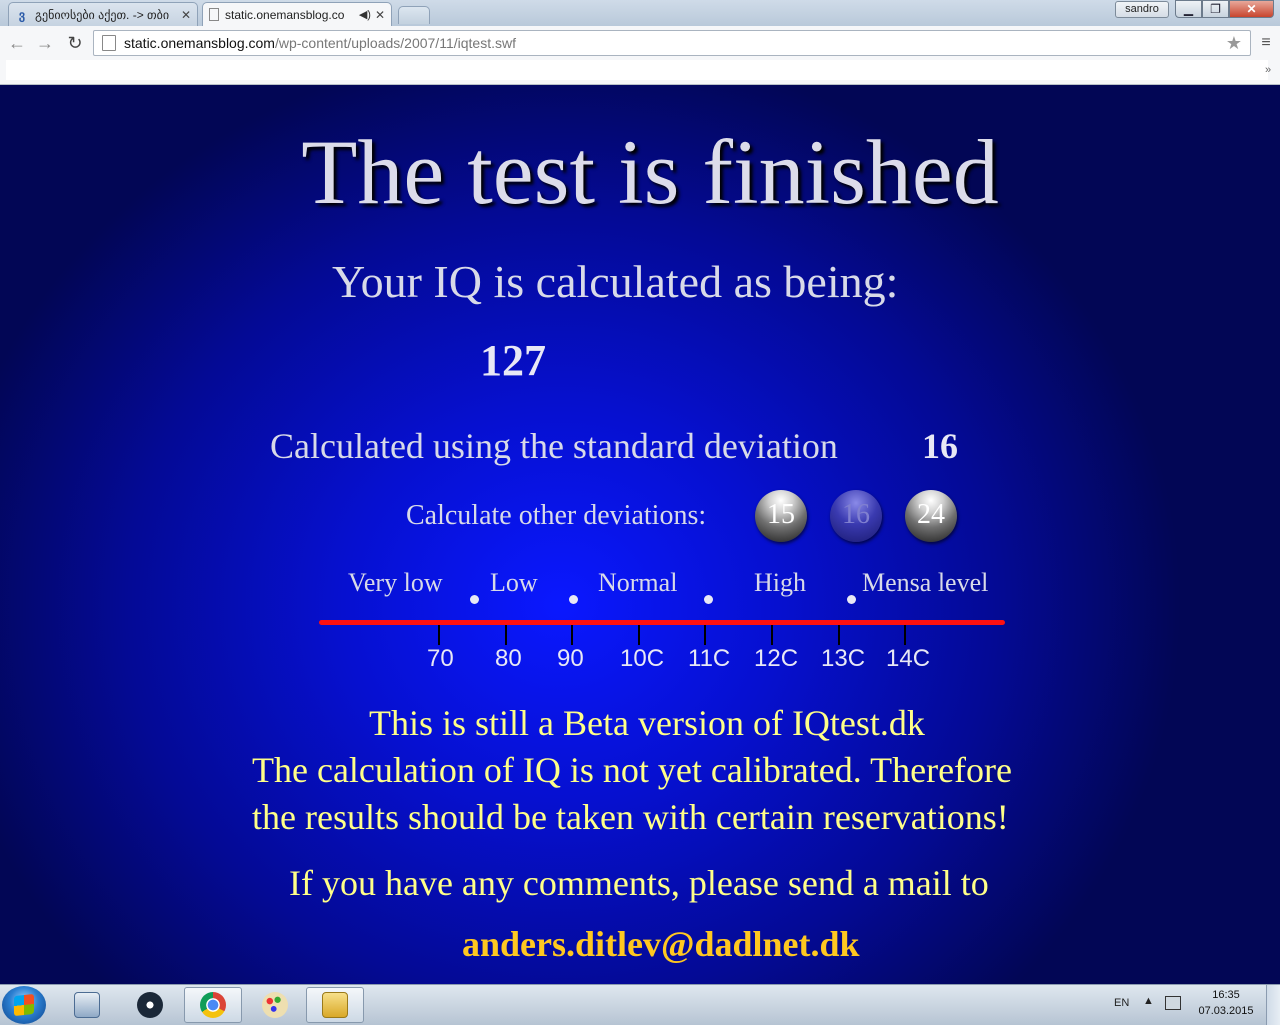 This screenshot has height=1025, width=1280. Describe the element at coordinates (1148, 1001) in the screenshot. I see `tray-expand-icon: ▲` at that location.